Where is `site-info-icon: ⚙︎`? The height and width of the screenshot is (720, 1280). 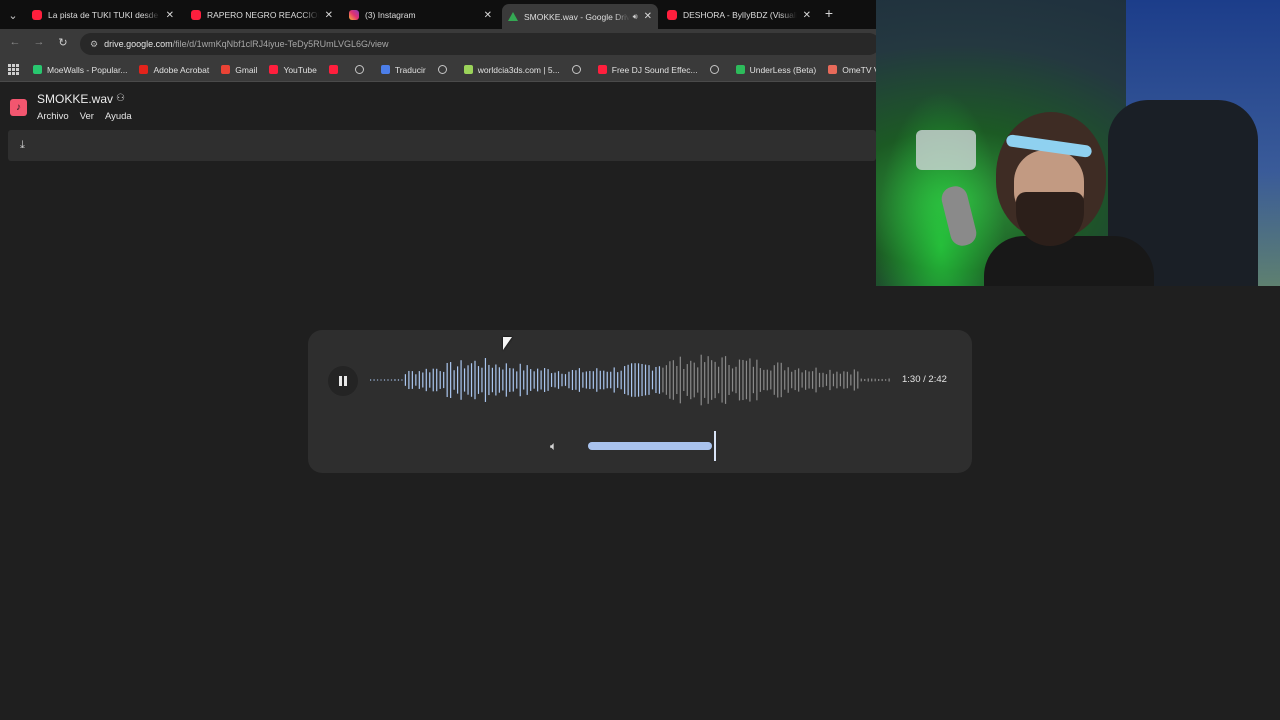 site-info-icon: ⚙︎ is located at coordinates (94, 44).